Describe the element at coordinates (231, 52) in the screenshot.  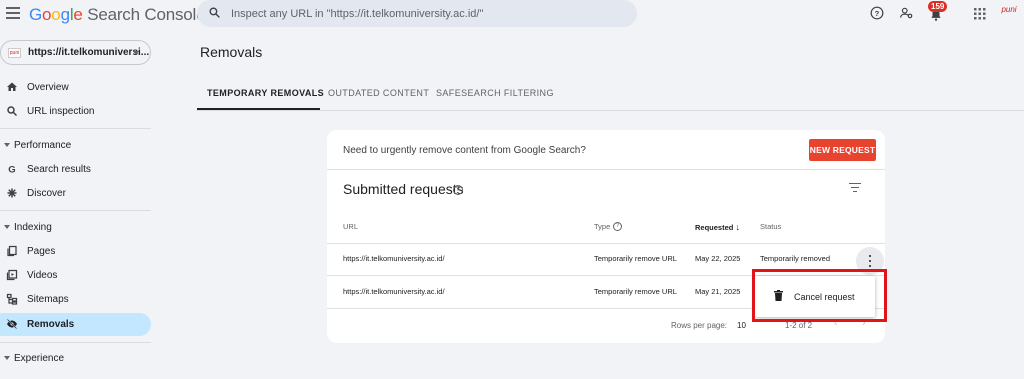
I see `page-title: Removals` at that location.